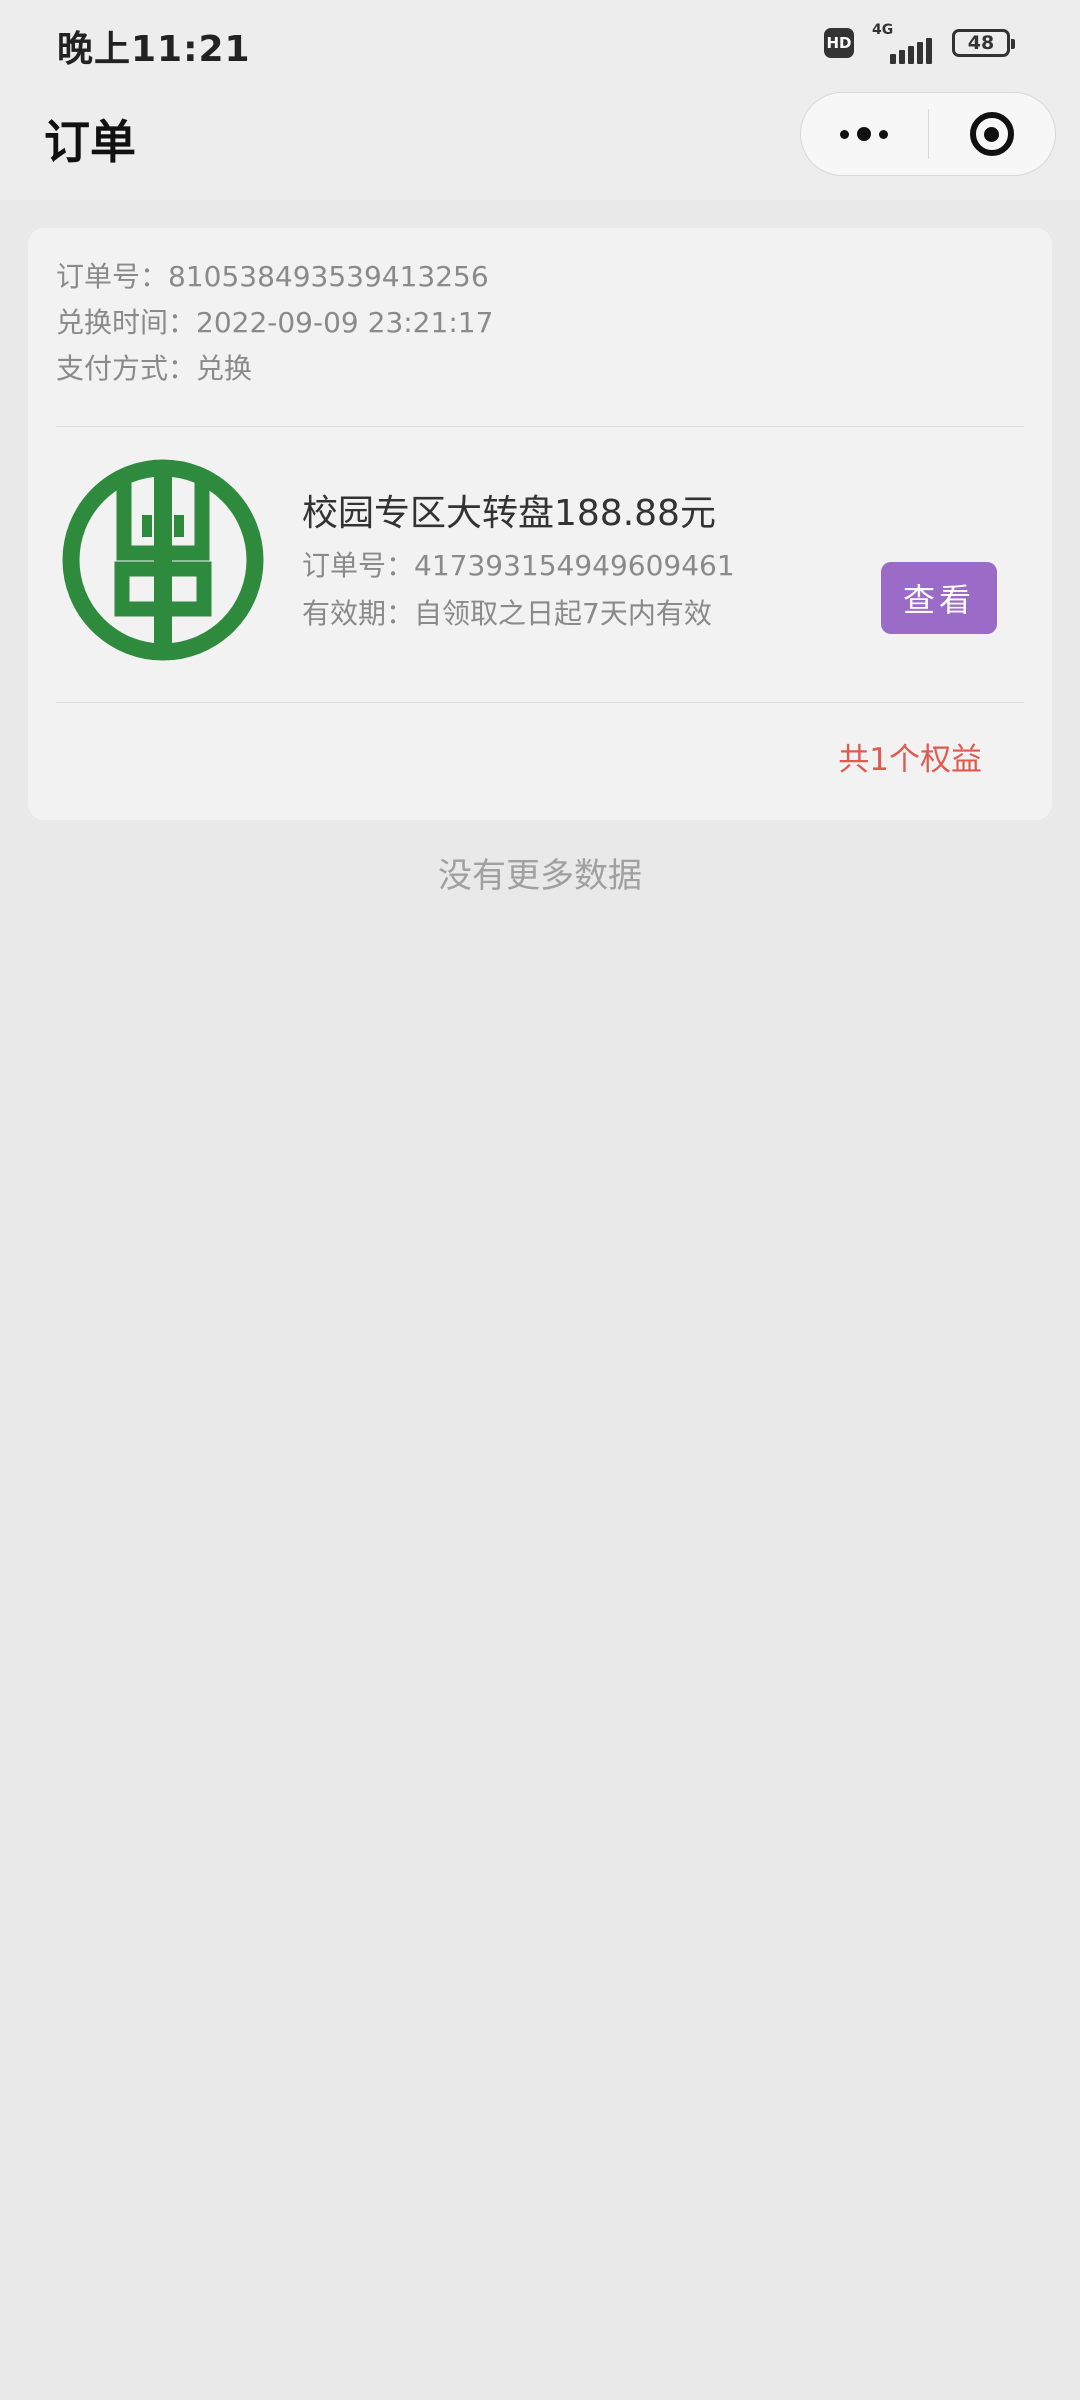 The width and height of the screenshot is (1080, 2400). Describe the element at coordinates (839, 43) in the screenshot. I see `hd-icon: HD` at that location.